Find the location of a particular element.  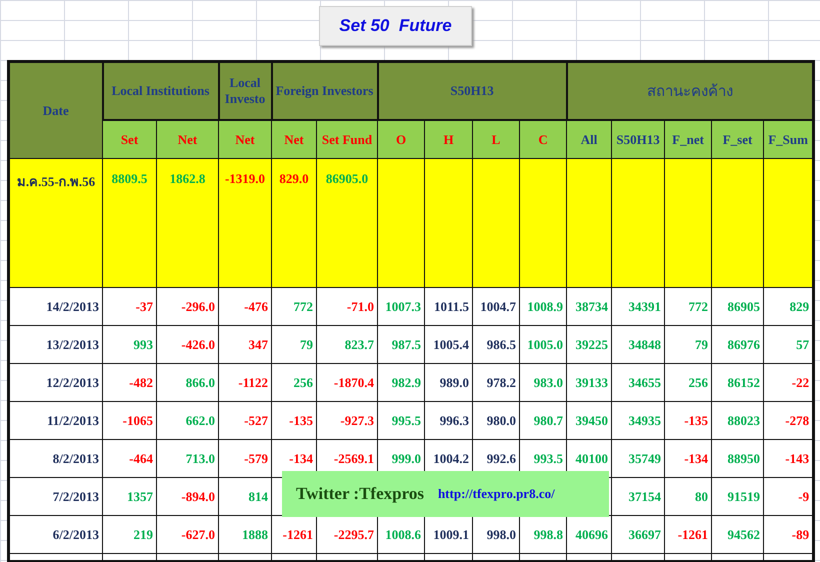

table-cell: 37154 is located at coordinates (638, 497).